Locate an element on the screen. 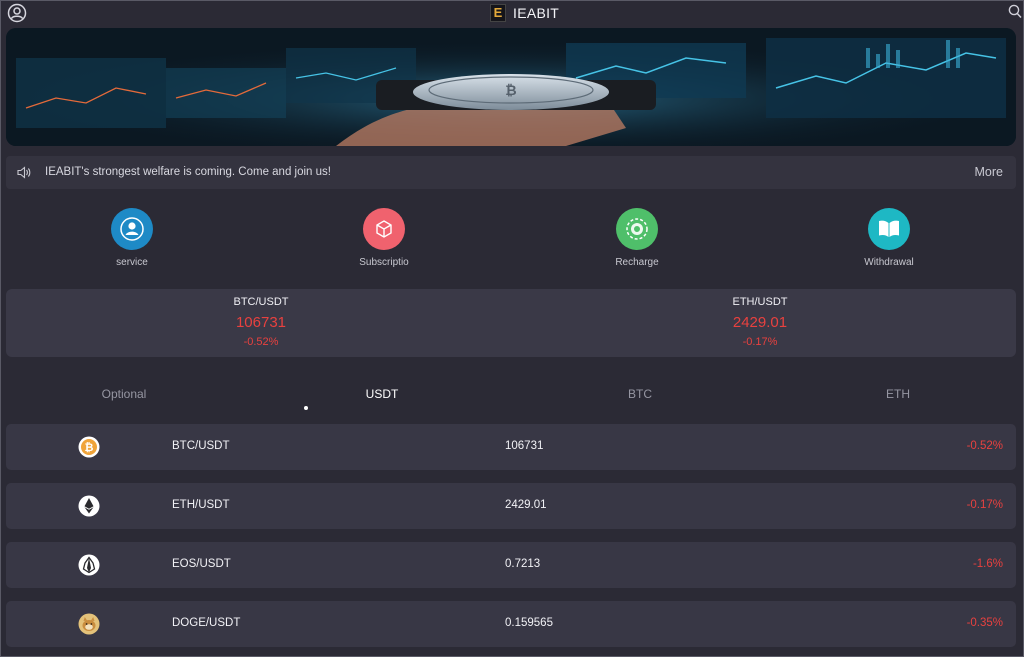 The height and width of the screenshot is (657, 1024). market-pair: BTC/USDT is located at coordinates (201, 446).